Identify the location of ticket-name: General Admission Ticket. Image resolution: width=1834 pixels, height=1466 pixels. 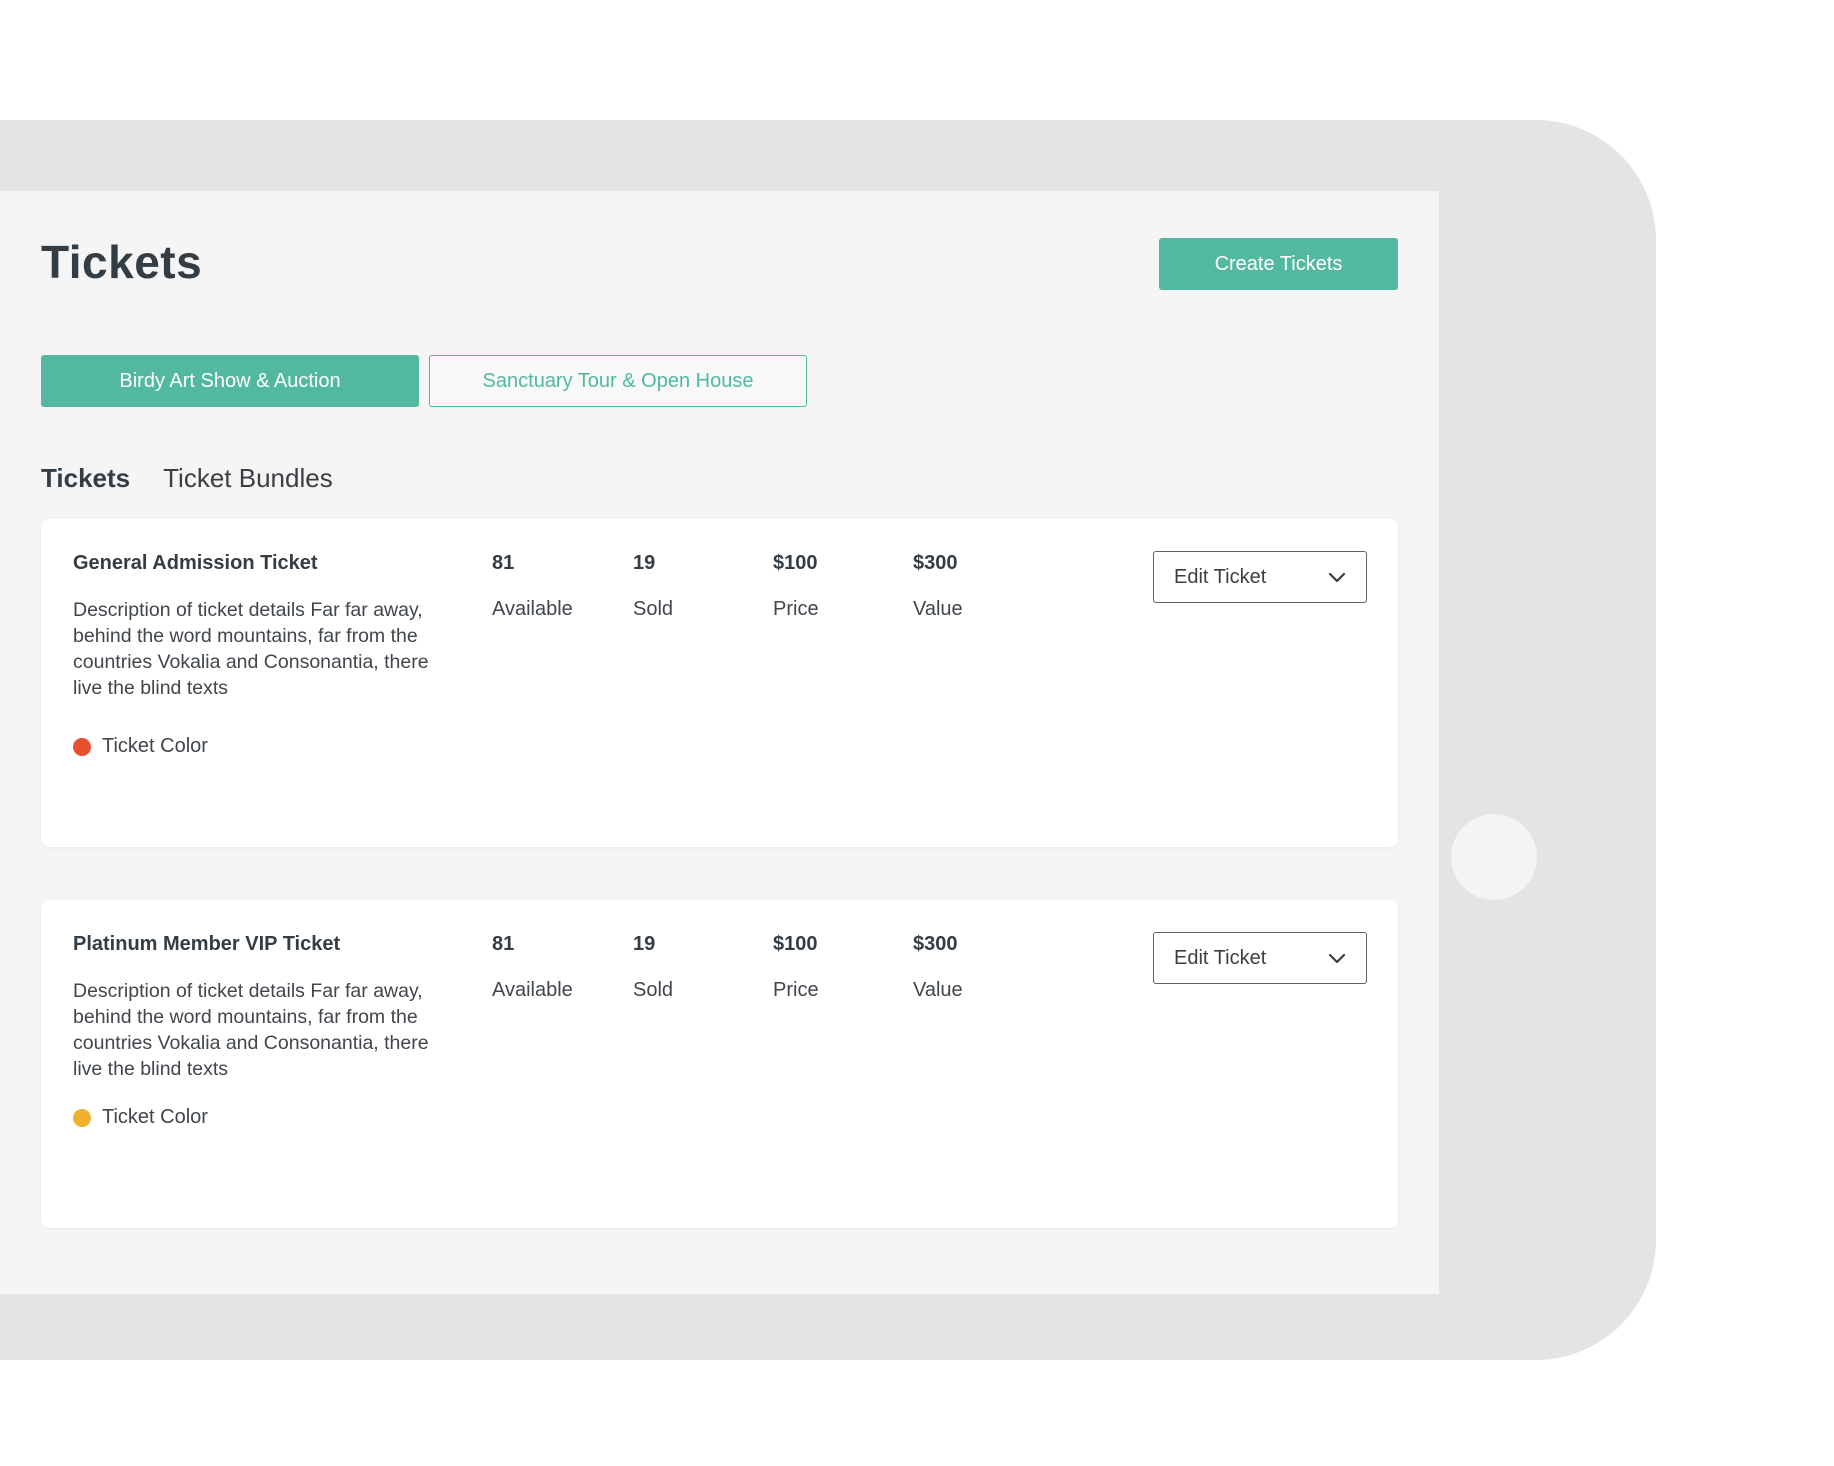
(195, 563).